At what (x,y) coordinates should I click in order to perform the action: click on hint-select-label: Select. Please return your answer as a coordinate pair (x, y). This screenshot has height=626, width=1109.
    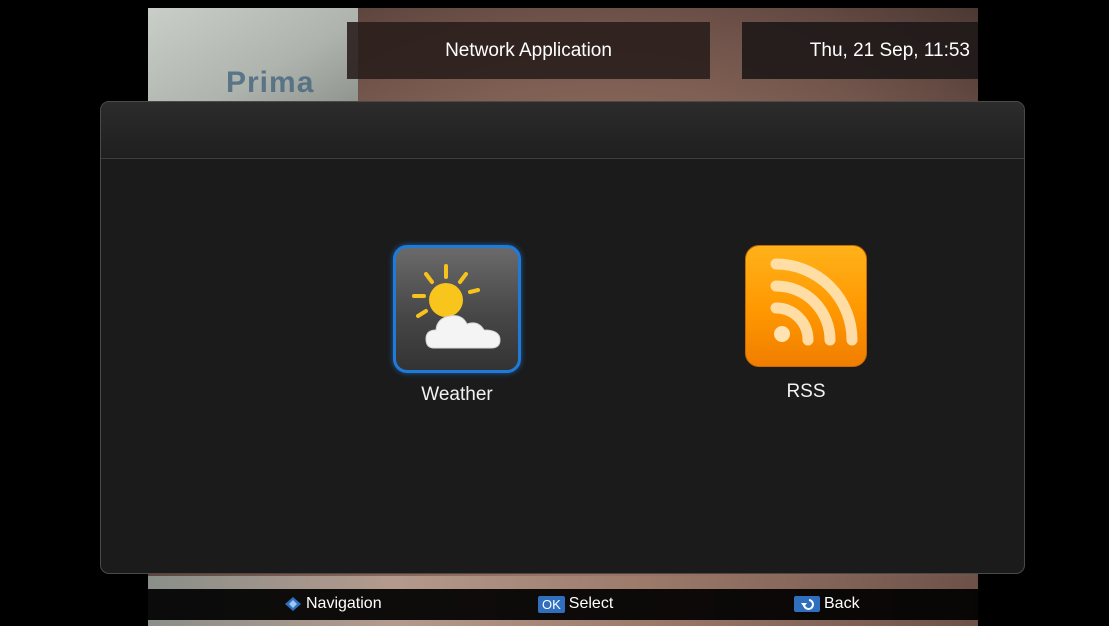
    Looking at the image, I should click on (591, 603).